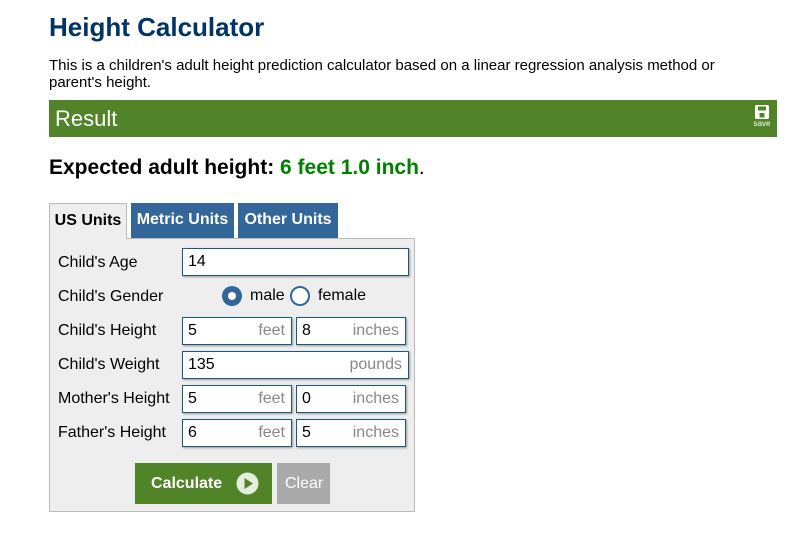  I want to click on child-weight-input: 135 pounds, so click(295, 365).